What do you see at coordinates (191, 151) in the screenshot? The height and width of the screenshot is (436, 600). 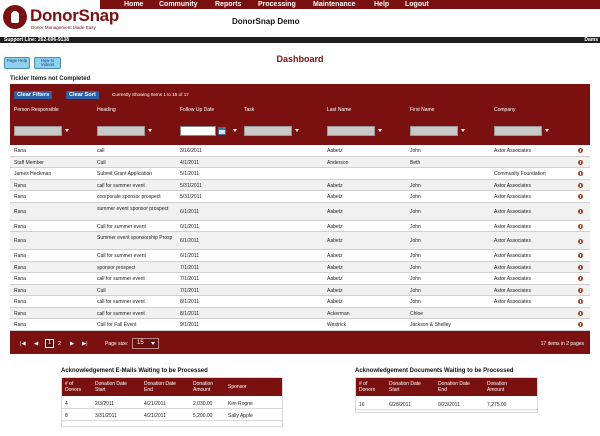 I see `cell-follow-up-date: 3/16/2011` at bounding box center [191, 151].